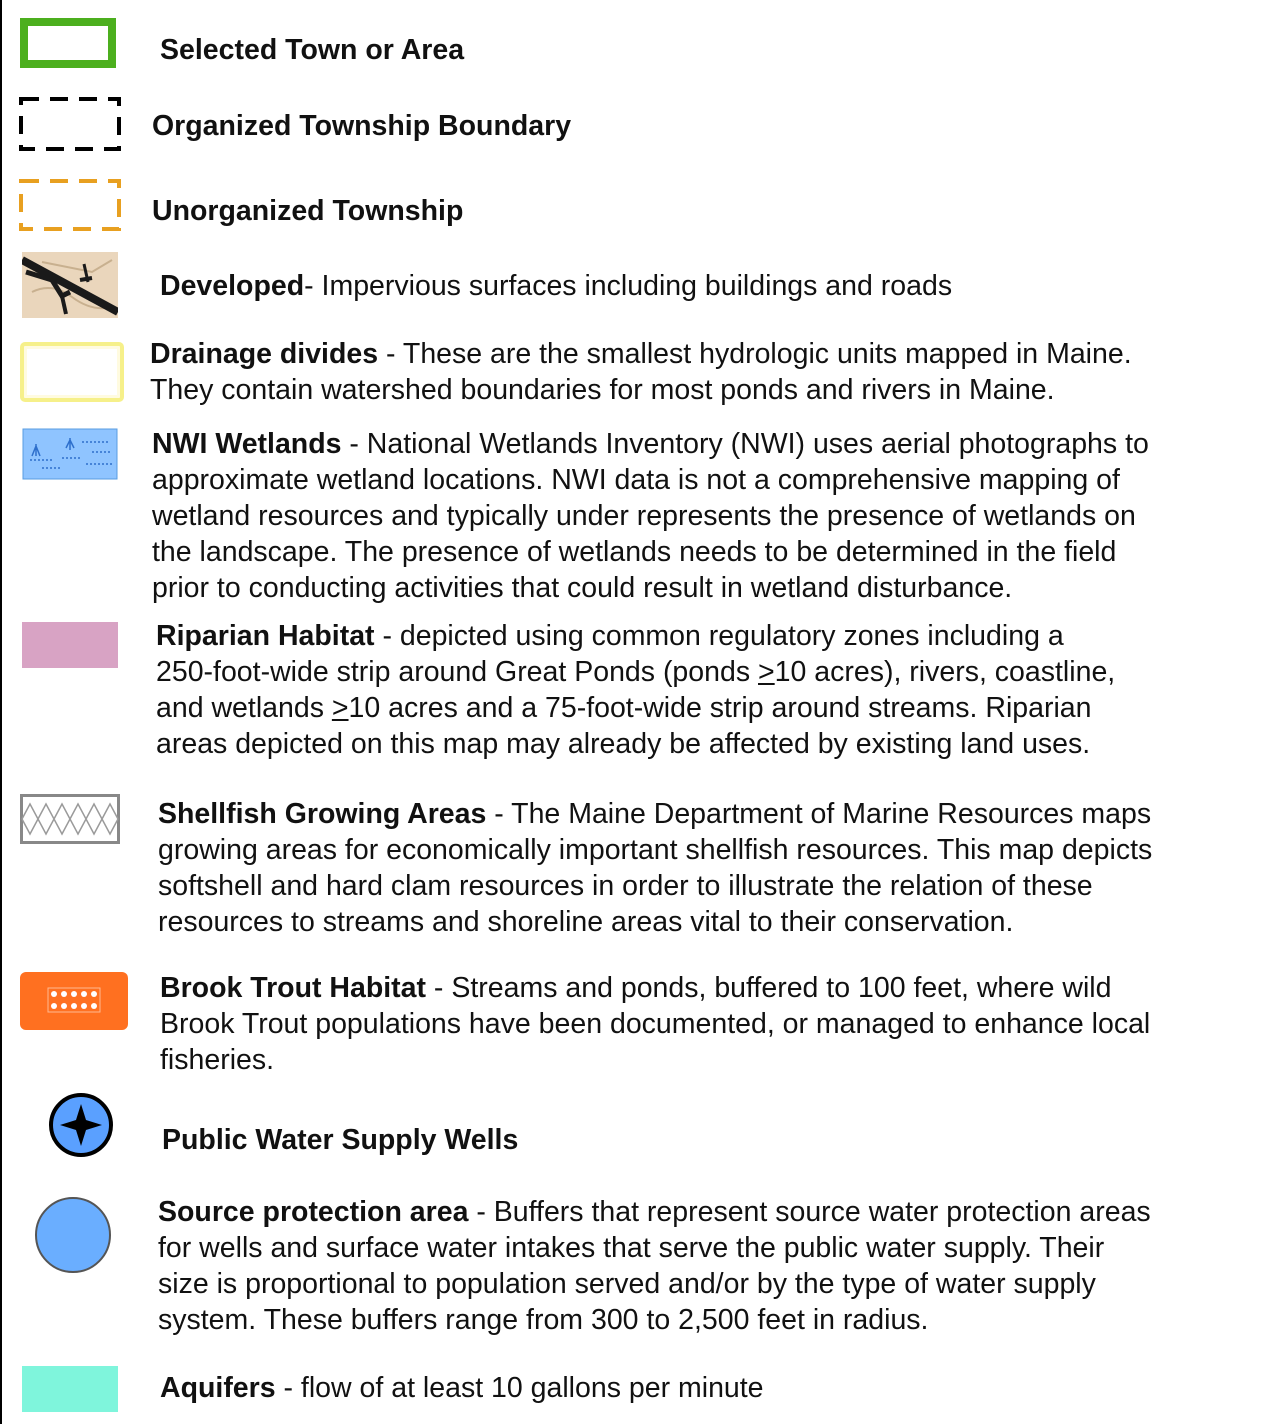 This screenshot has width=1274, height=1424. I want to click on selected-town-symbol, so click(68, 43).